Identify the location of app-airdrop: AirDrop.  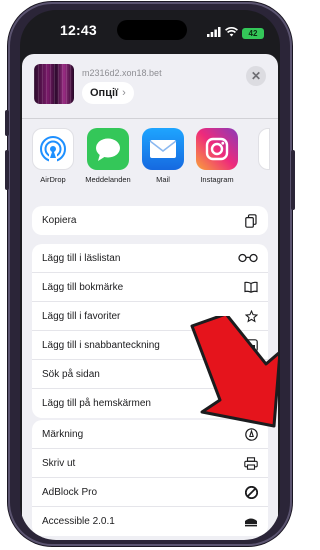
(53, 159).